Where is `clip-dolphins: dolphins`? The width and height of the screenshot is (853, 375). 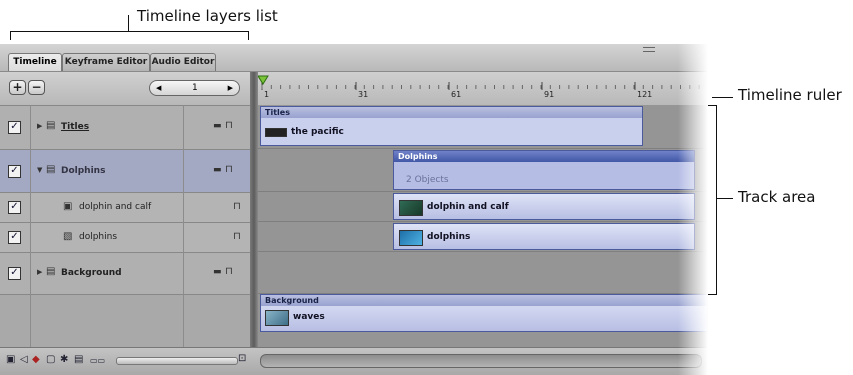 clip-dolphins: dolphins is located at coordinates (544, 236).